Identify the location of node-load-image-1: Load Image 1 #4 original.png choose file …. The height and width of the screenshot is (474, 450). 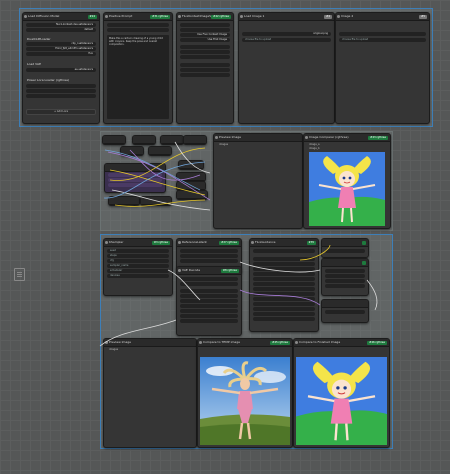
(286, 68).